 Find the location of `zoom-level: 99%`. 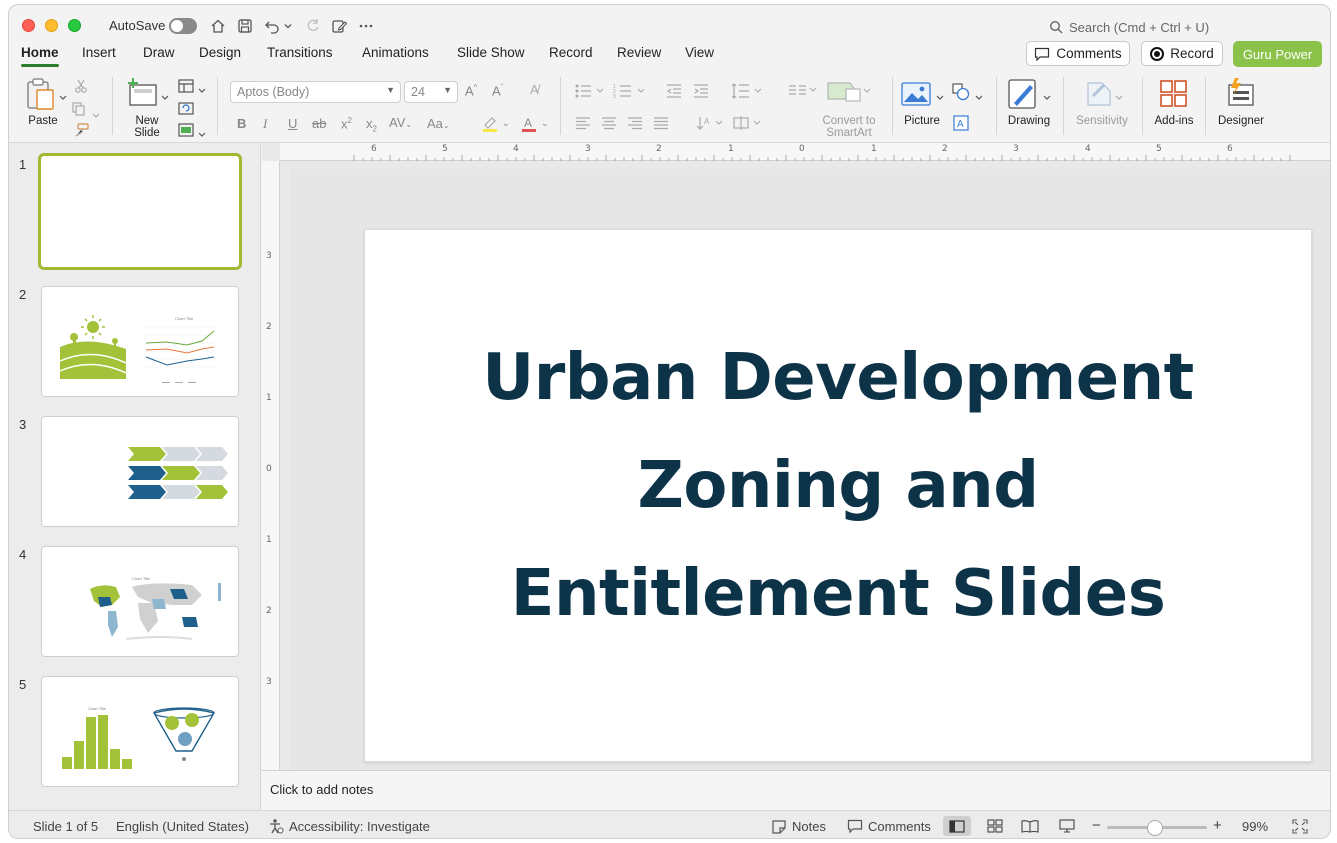

zoom-level: 99% is located at coordinates (1255, 826).